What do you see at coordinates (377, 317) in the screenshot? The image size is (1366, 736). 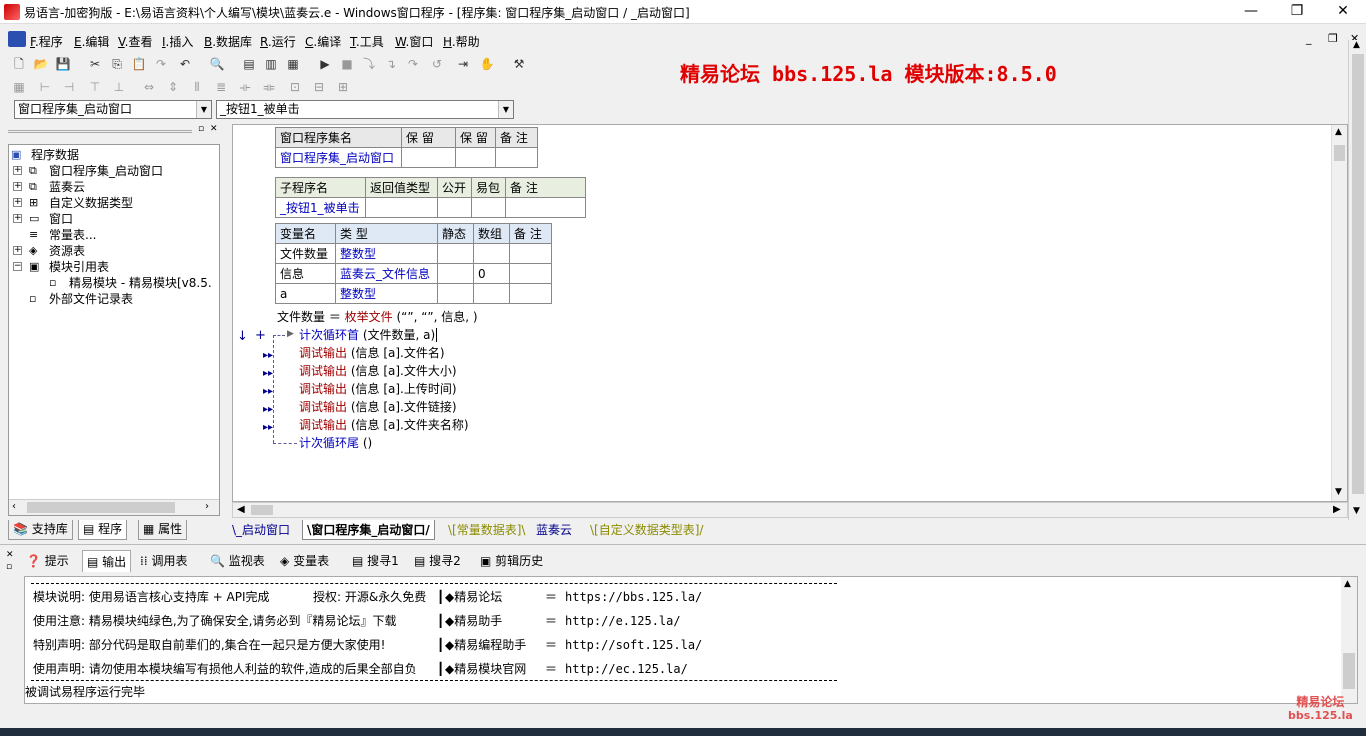 I see `code-line-assign: 文件数量 ＝ 枚举文件 (“”, “”, 信息, )` at bounding box center [377, 317].